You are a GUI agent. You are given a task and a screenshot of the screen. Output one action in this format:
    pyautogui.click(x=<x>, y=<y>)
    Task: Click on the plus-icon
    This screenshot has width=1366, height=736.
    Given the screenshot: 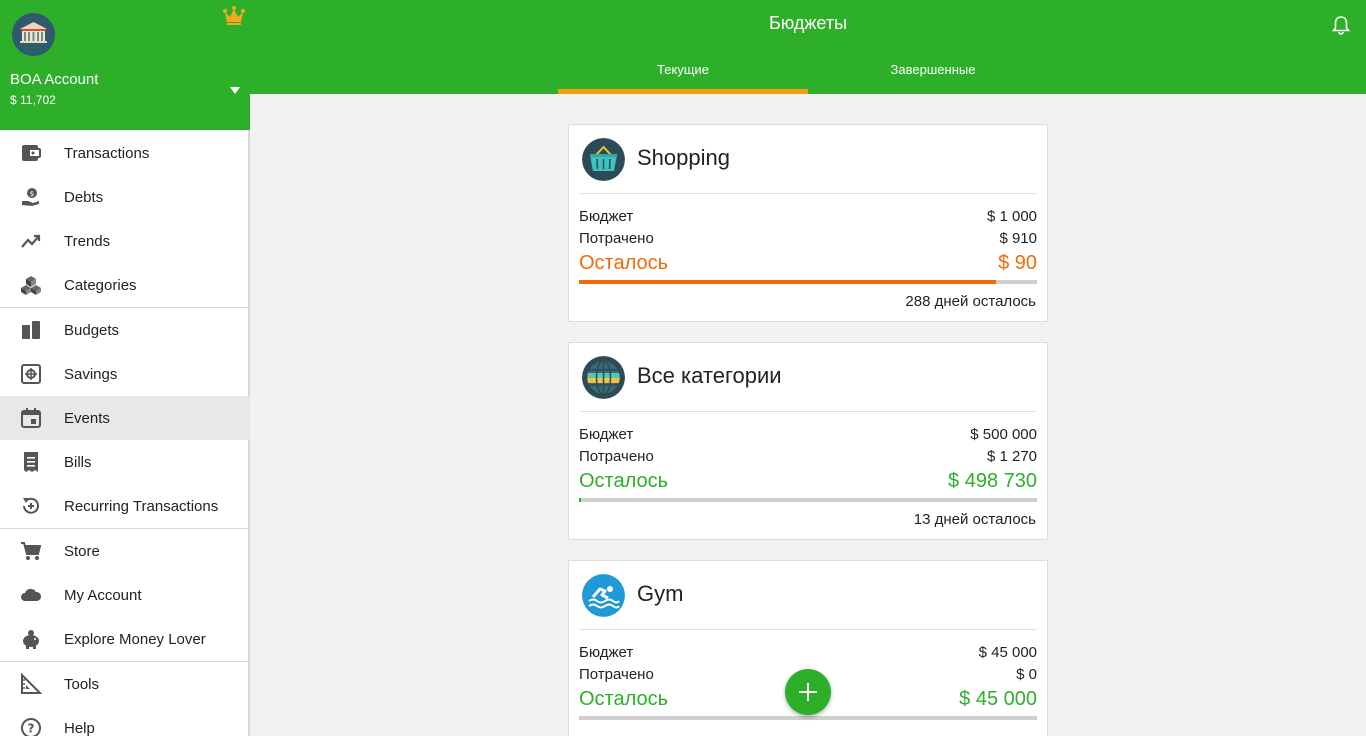 What is the action you would take?
    pyautogui.click(x=808, y=692)
    